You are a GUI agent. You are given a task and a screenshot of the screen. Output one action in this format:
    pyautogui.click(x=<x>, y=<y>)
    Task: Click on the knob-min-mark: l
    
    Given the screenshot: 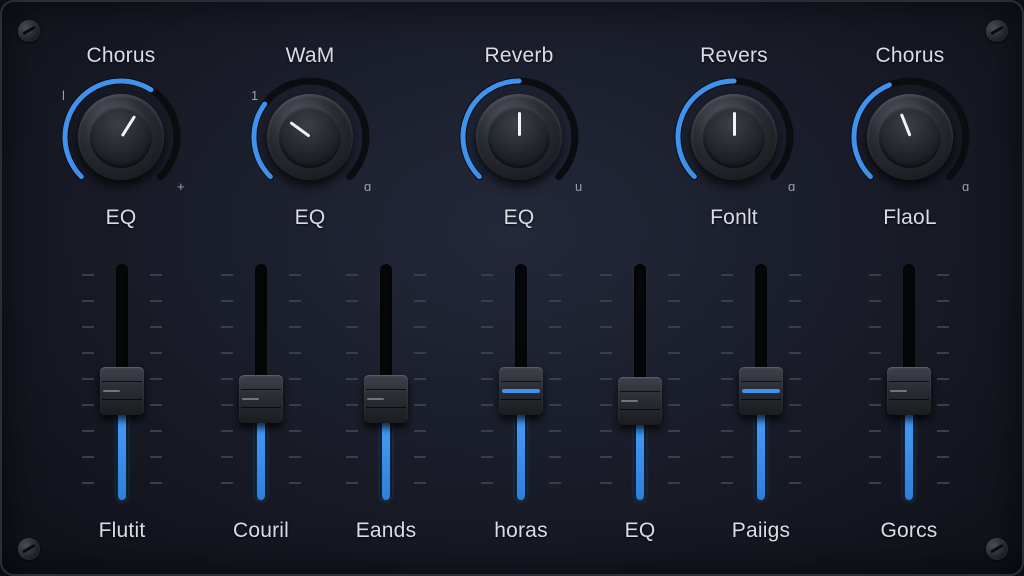 What is the action you would take?
    pyautogui.click(x=63, y=95)
    